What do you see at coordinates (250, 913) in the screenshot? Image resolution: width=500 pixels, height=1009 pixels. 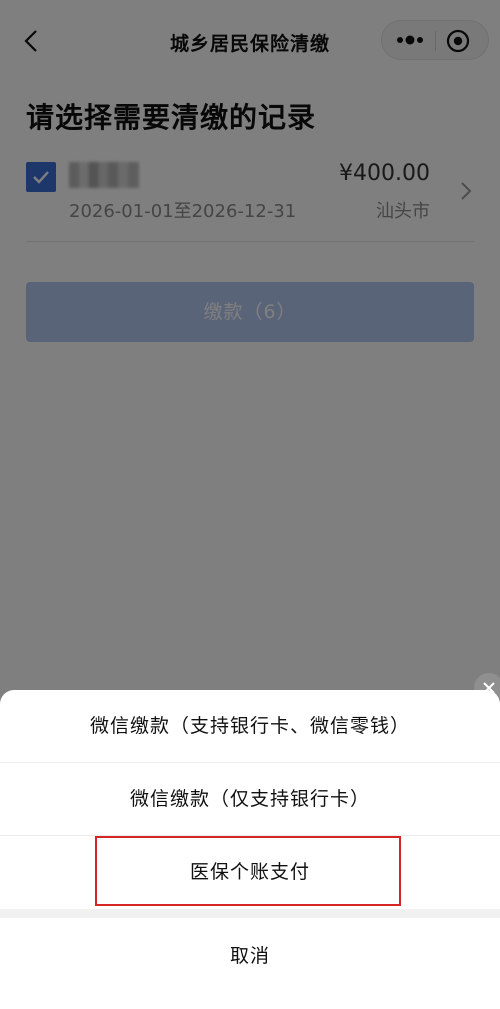 I see `sheet-divider` at bounding box center [250, 913].